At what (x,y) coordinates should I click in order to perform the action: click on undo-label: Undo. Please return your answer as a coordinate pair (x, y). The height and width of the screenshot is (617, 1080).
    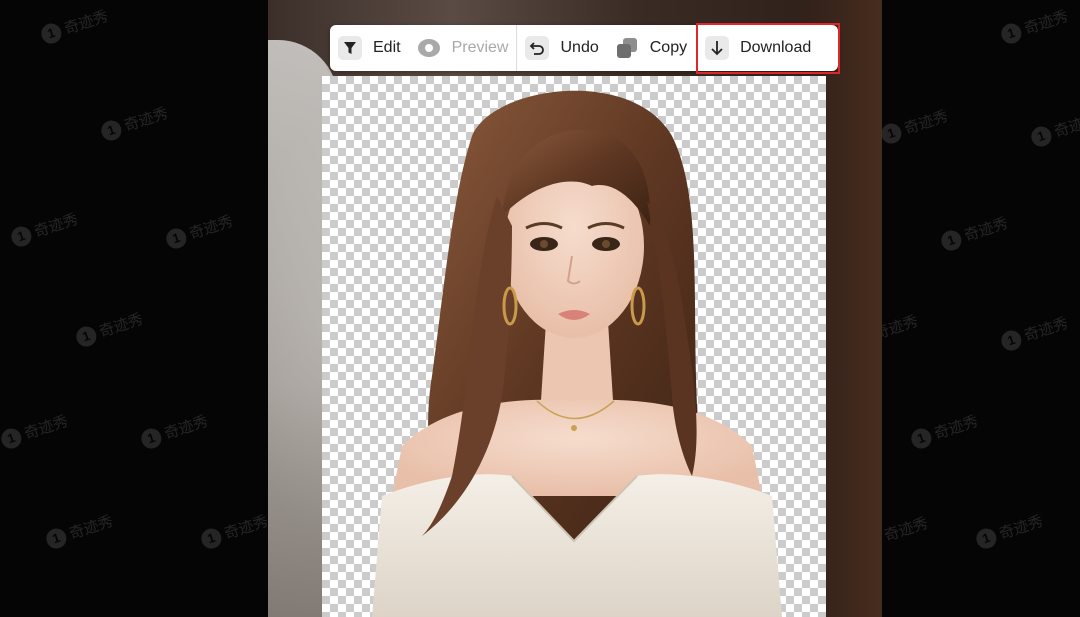
    Looking at the image, I should click on (579, 47).